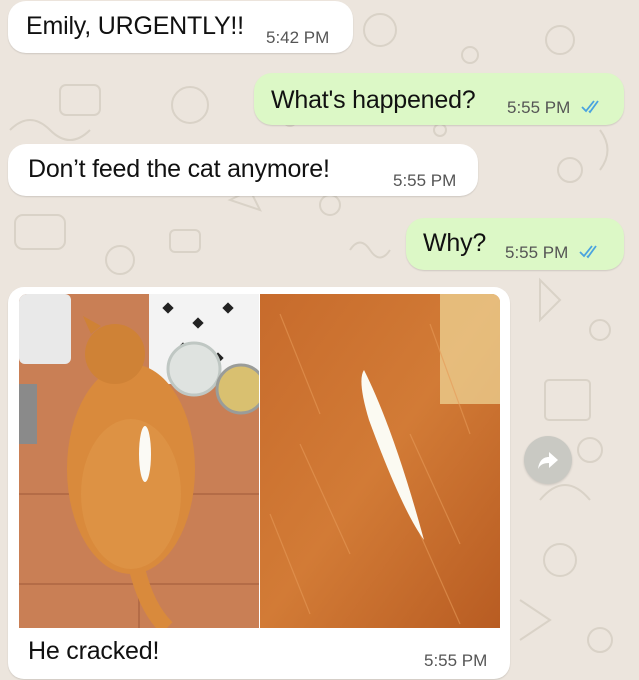 Image resolution: width=639 pixels, height=680 pixels. I want to click on message-bubble-outgoing: What's happened? 5:55 PM, so click(439, 99).